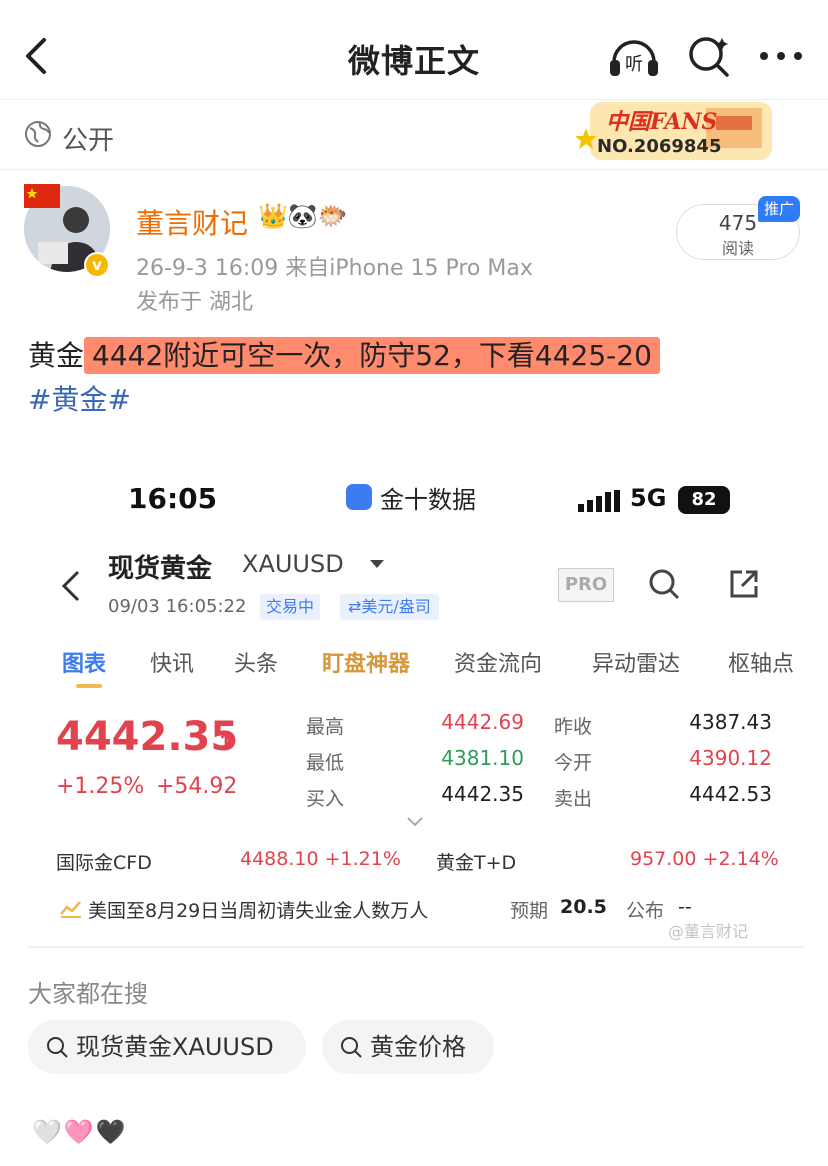 The height and width of the screenshot is (1166, 828). I want to click on post-text: 黄金 4442附近可空一次，防守52，下看4425-20, so click(344, 354).